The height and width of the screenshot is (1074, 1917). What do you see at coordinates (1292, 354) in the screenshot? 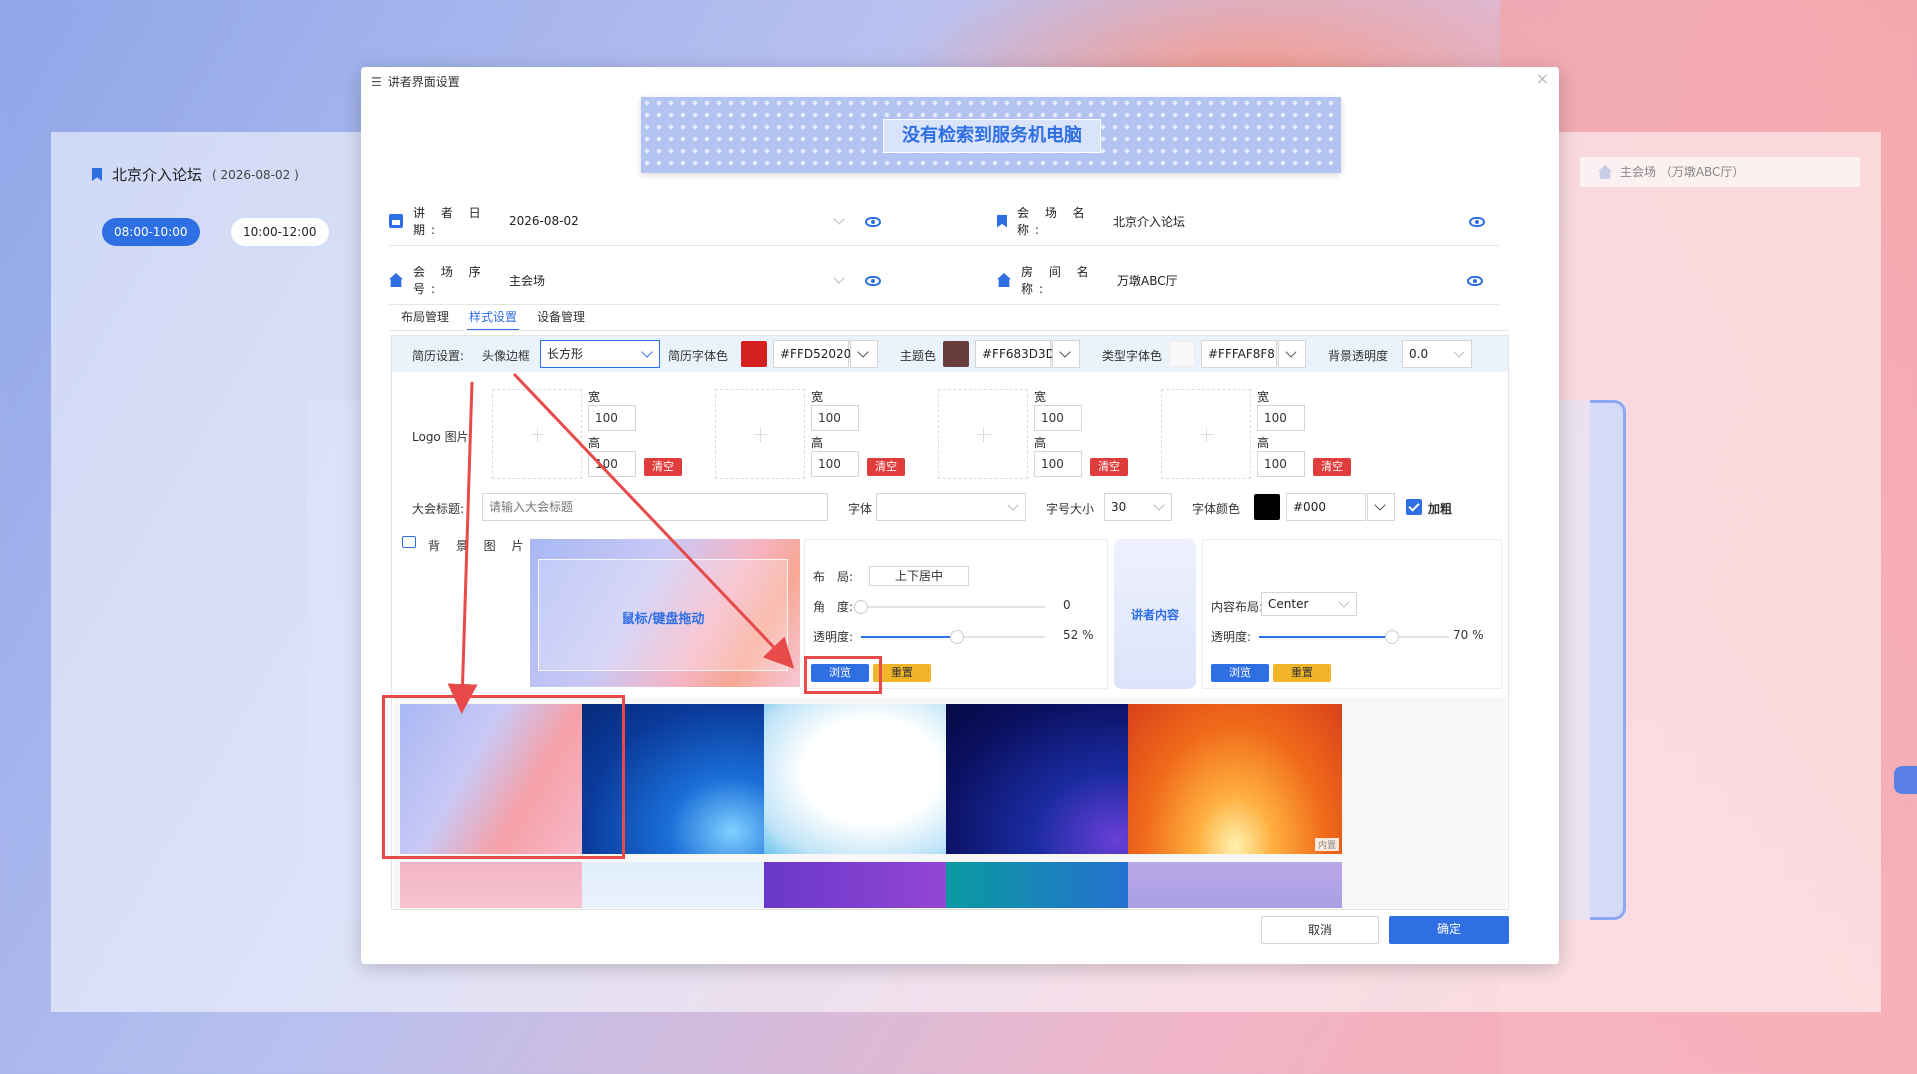
I see `type-font-color-dropdown` at bounding box center [1292, 354].